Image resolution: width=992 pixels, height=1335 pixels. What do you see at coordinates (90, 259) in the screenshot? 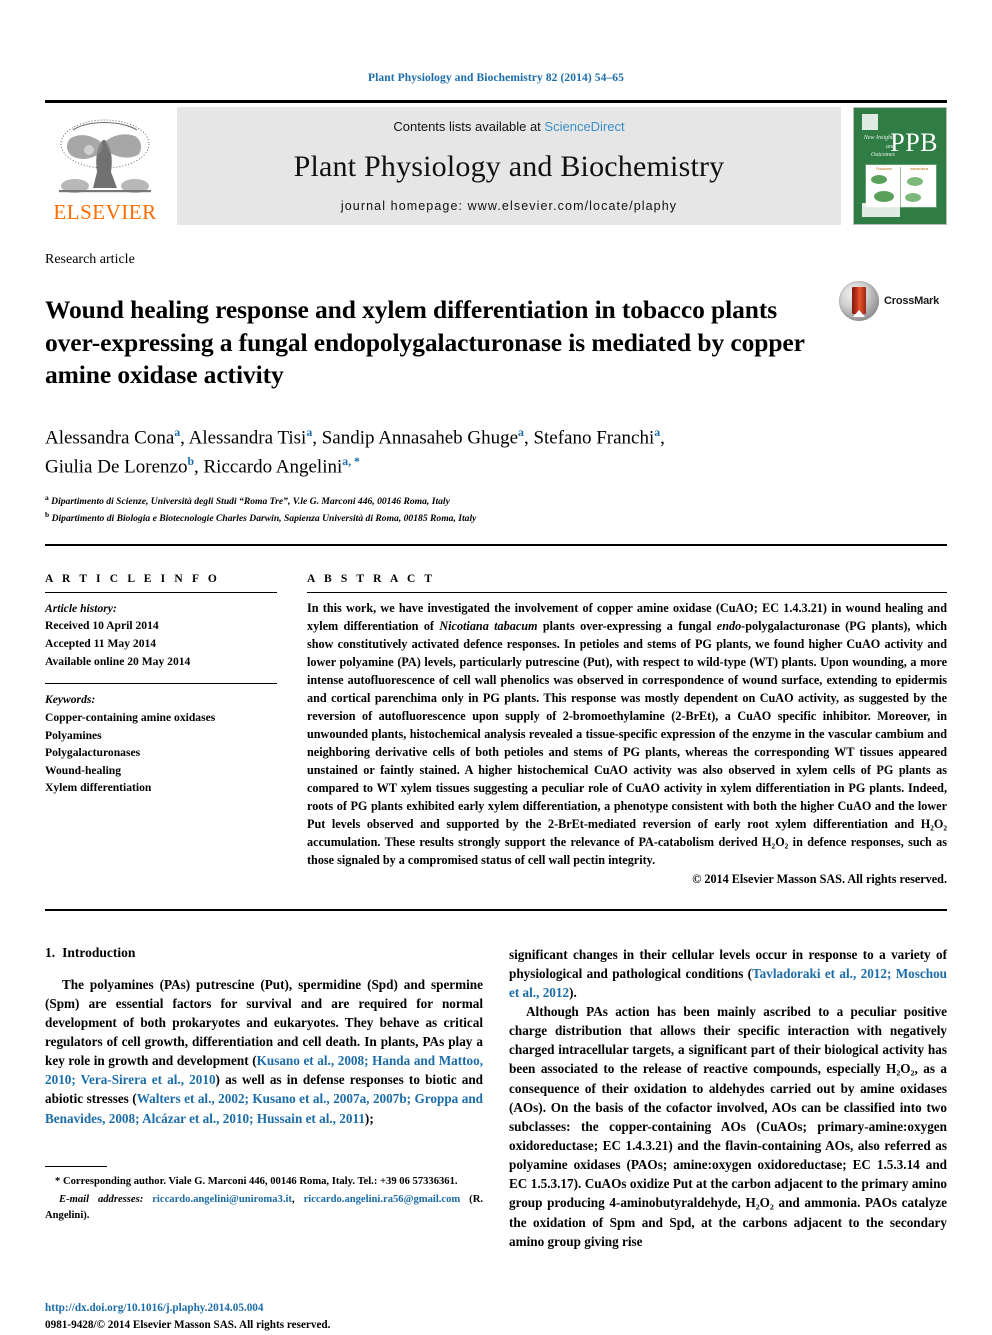
I see `article-type-label: Research article` at bounding box center [90, 259].